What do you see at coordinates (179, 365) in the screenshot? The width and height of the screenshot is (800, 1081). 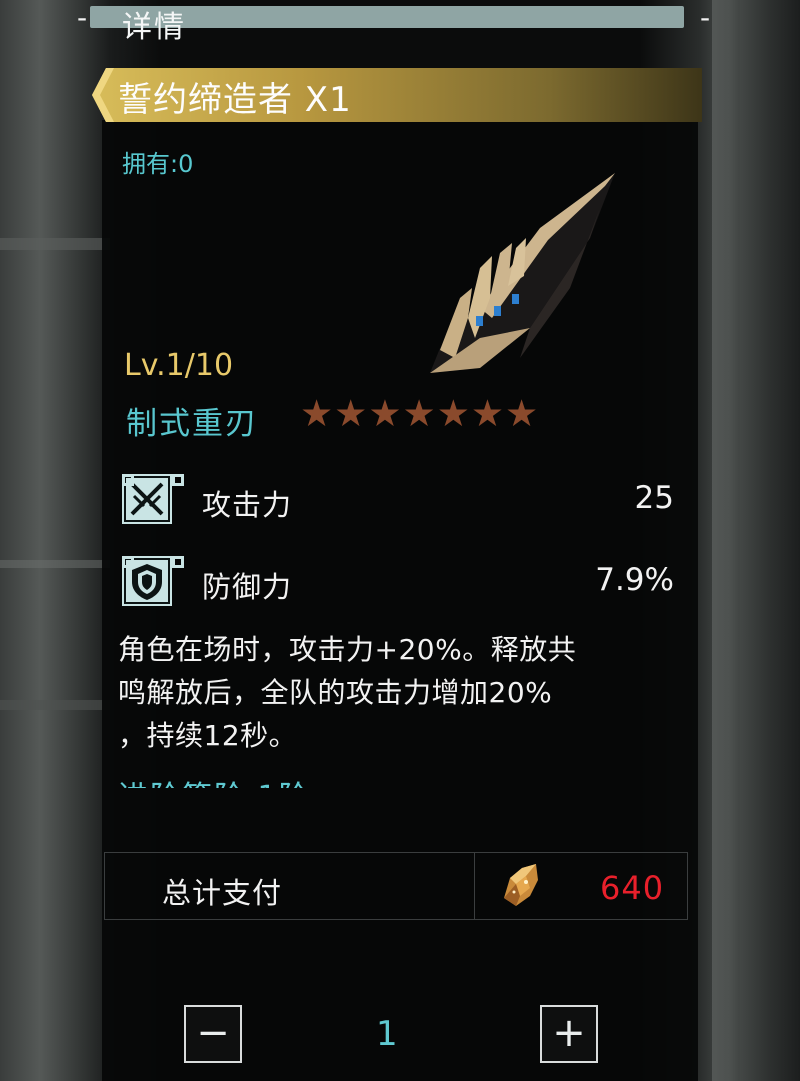 I see `weapon-level: Lv.1/10` at bounding box center [179, 365].